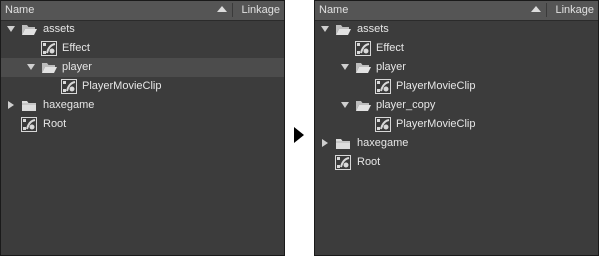  Describe the element at coordinates (456, 105) in the screenshot. I see `tree-row-player-copy: player_copy` at that location.